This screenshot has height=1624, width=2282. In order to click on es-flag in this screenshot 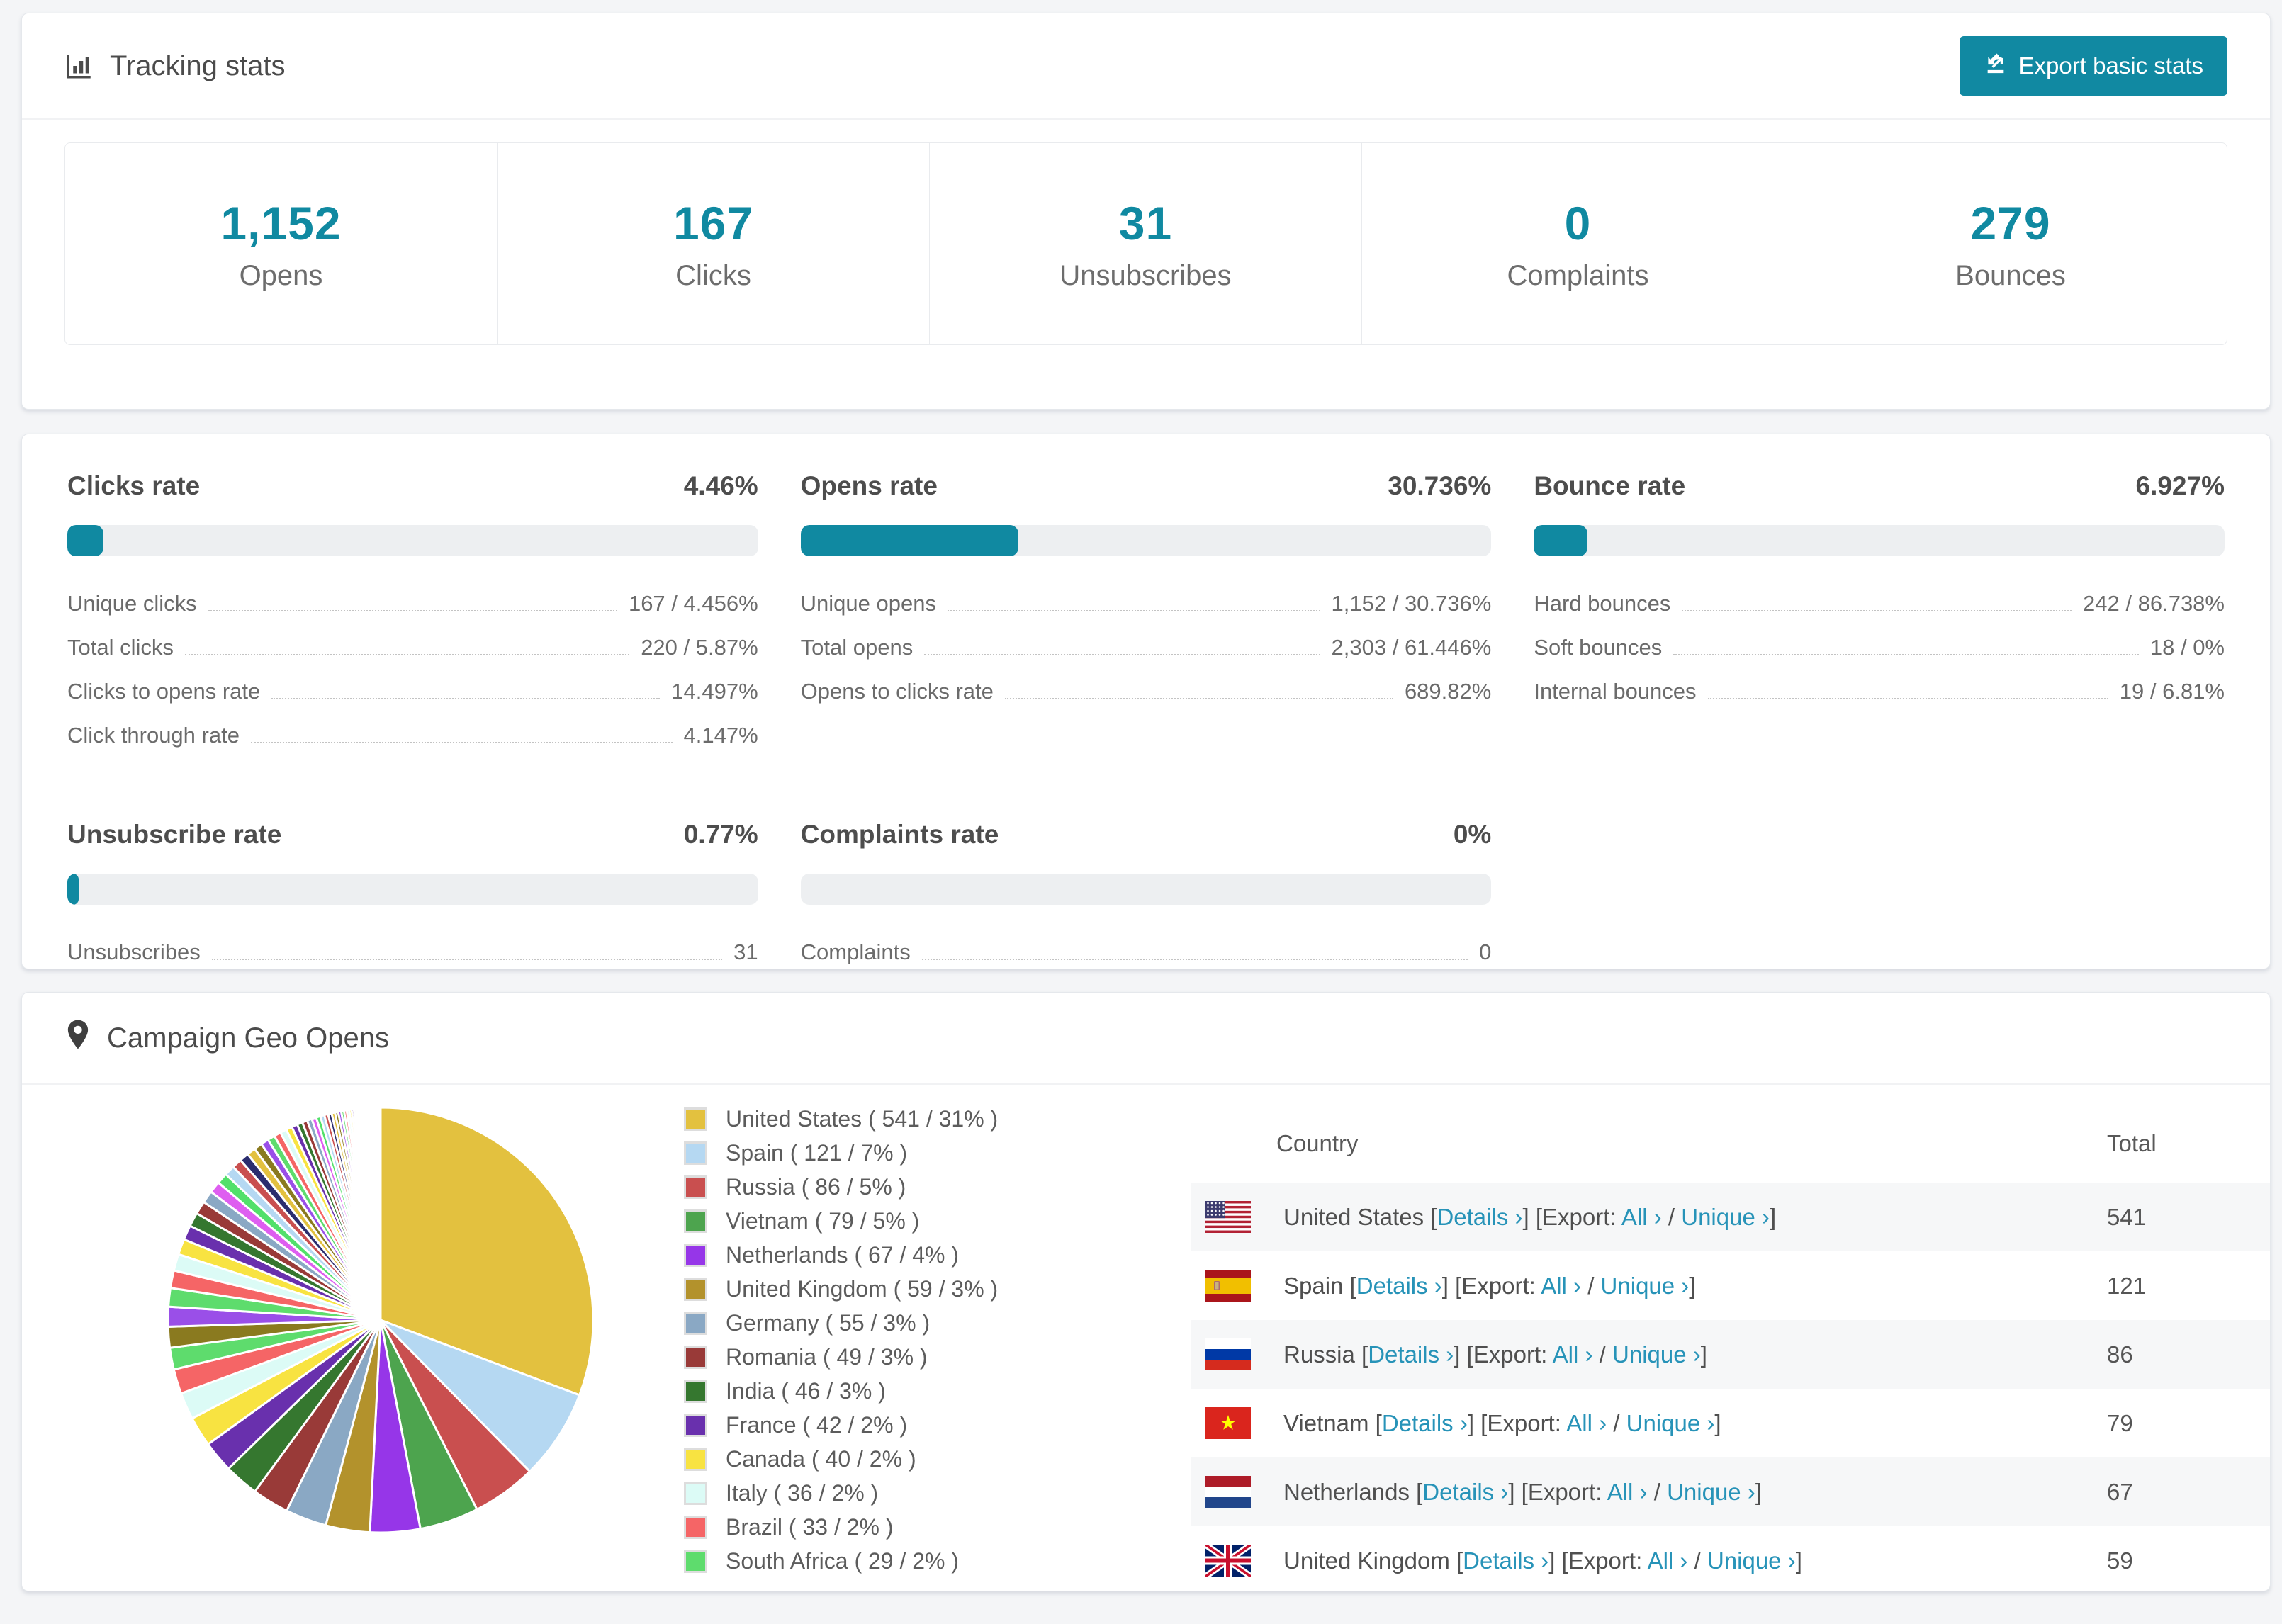, I will do `click(1228, 1286)`.